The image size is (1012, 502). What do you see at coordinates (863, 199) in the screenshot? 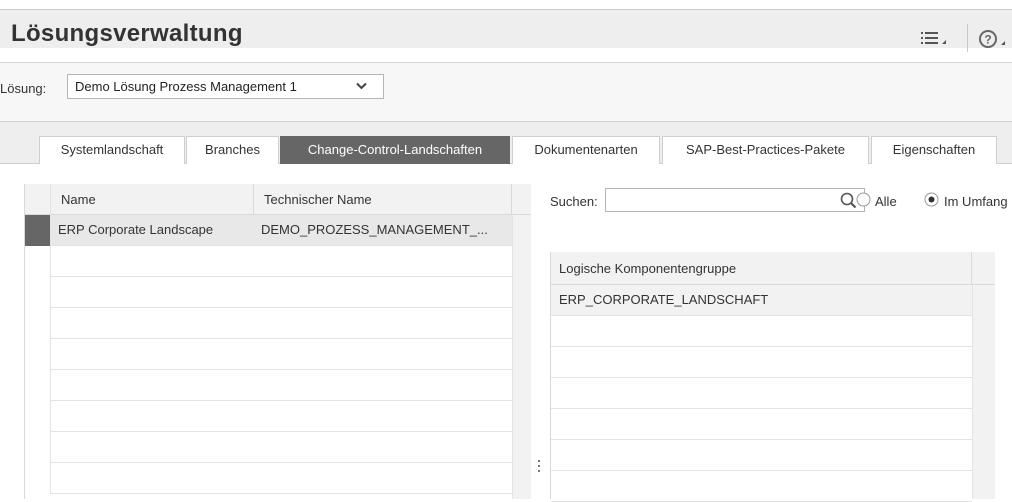
I see `radio-alle` at bounding box center [863, 199].